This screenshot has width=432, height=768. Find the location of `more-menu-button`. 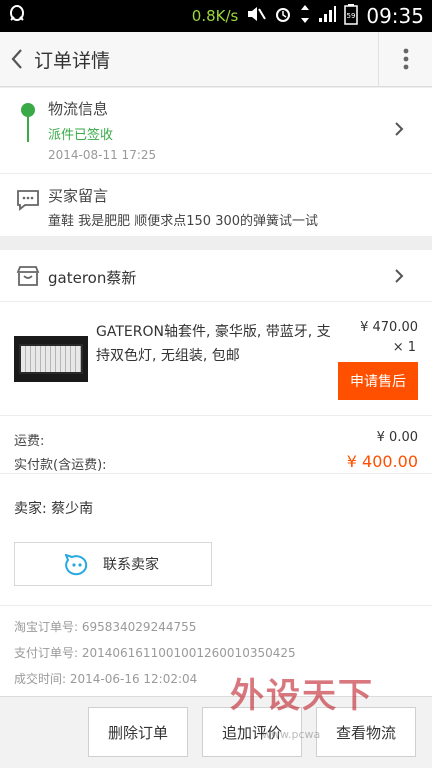

more-menu-button is located at coordinates (405, 59).